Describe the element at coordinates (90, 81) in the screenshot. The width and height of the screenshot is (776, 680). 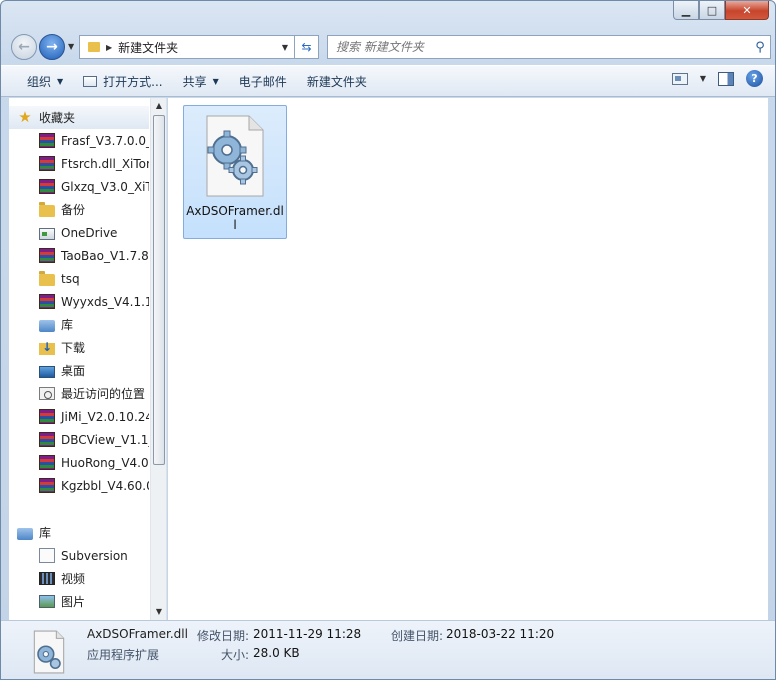
I see `open-with-icon` at that location.